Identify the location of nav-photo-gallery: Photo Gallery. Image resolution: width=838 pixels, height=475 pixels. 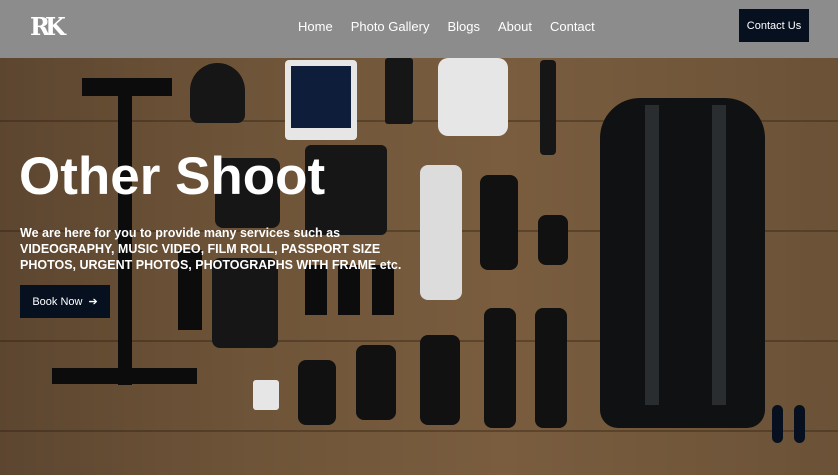
(390, 26).